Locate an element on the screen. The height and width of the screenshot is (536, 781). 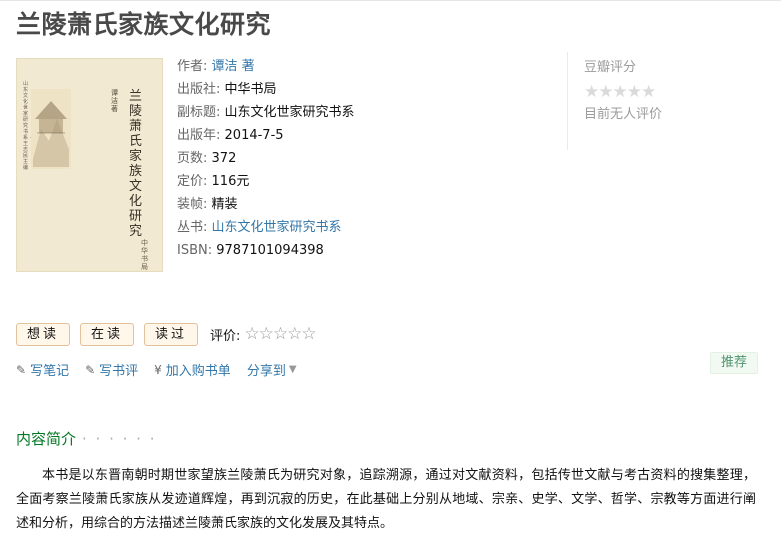
top-divider is located at coordinates (390, 0).